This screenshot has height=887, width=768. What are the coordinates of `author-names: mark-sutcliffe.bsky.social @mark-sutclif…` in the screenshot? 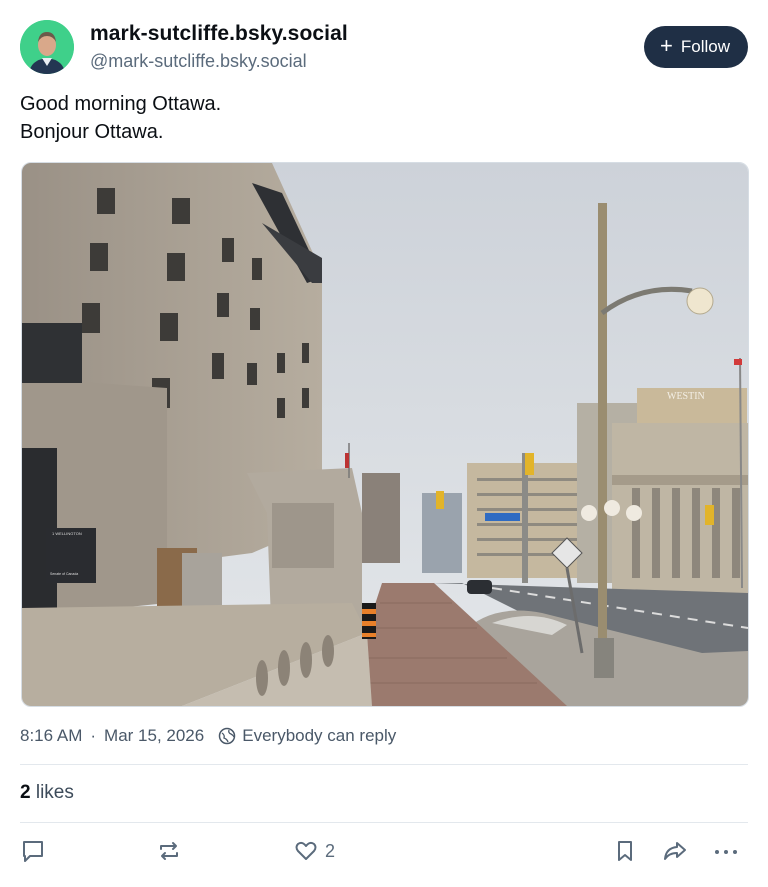 It's located at (219, 46).